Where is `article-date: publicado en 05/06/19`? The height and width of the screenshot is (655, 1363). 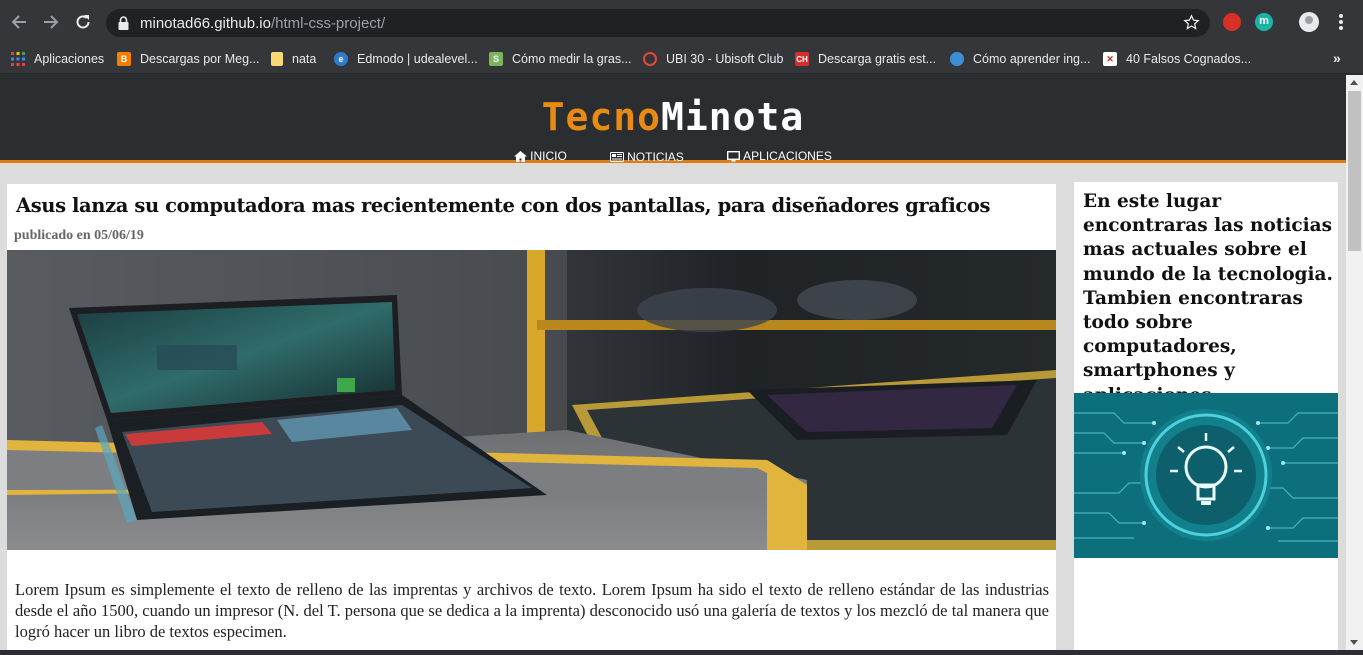
article-date: publicado en 05/06/19 is located at coordinates (79, 235).